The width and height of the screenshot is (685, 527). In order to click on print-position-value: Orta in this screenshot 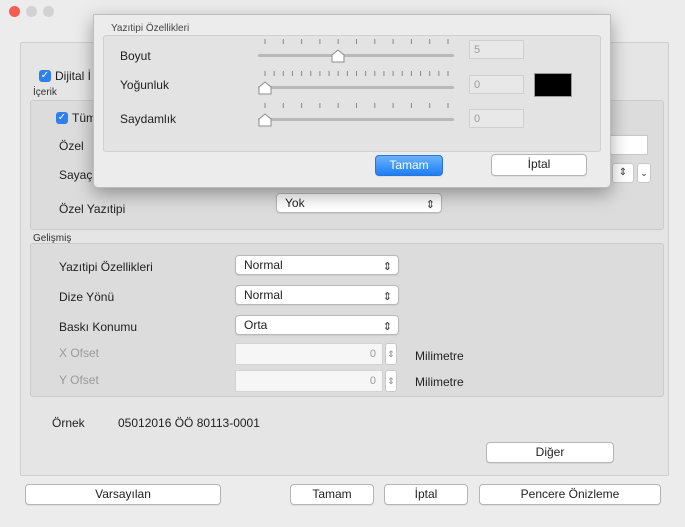, I will do `click(256, 325)`.